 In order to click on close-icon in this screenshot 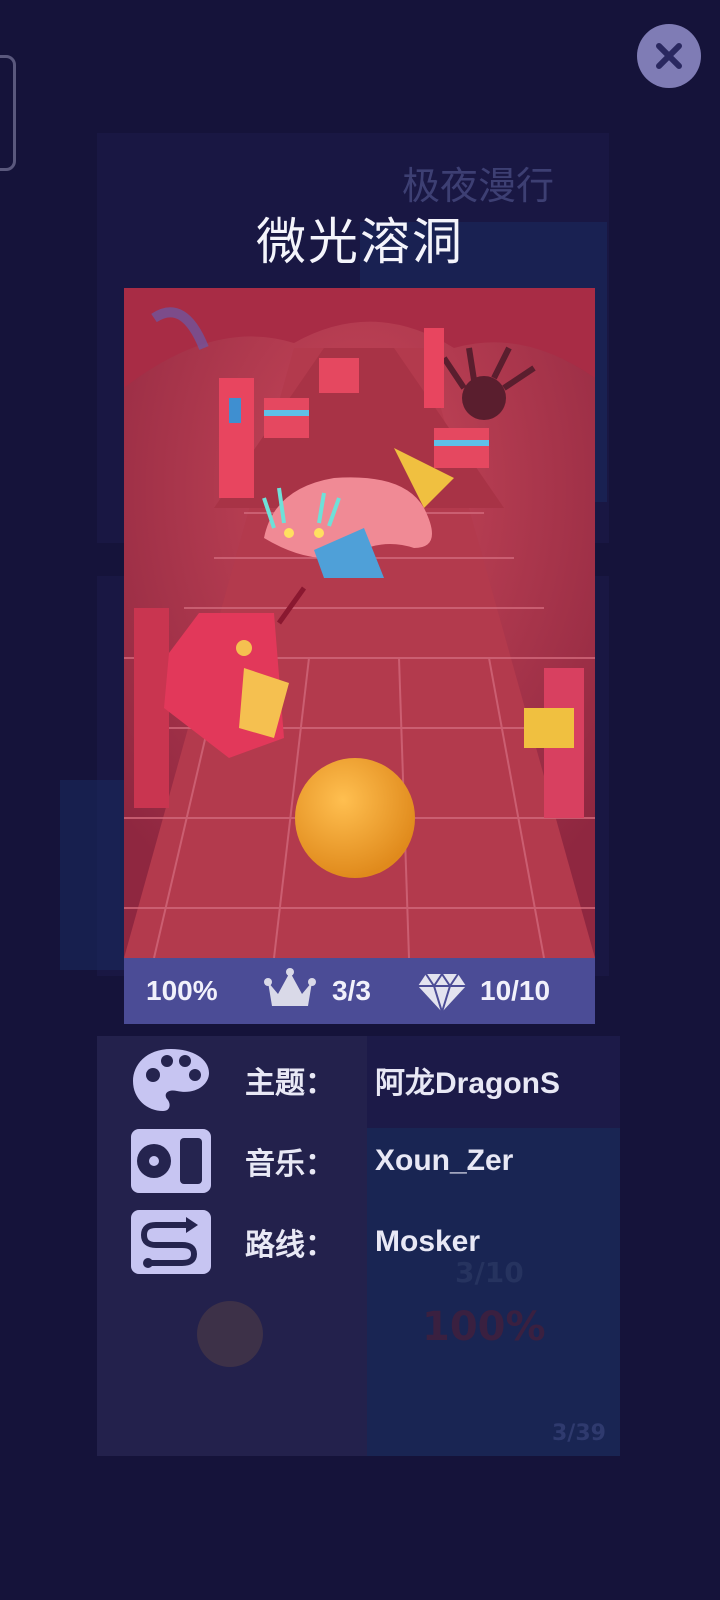, I will do `click(669, 56)`.